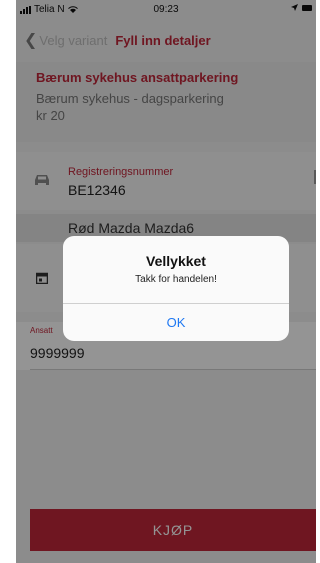 This screenshot has width=320, height=563. Describe the element at coordinates (176, 288) in the screenshot. I see `success-alert: Vellykket Takk for handelen! OK` at that location.